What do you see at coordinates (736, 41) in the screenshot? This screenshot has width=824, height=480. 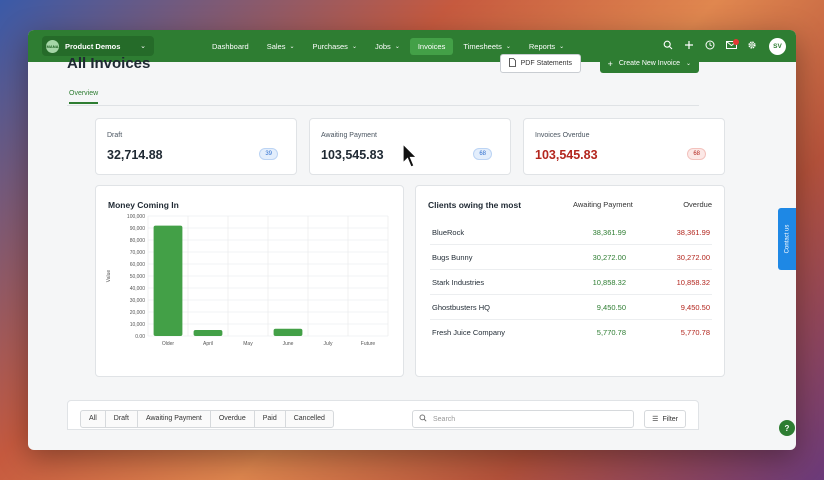 I see `notification-dot` at bounding box center [736, 41].